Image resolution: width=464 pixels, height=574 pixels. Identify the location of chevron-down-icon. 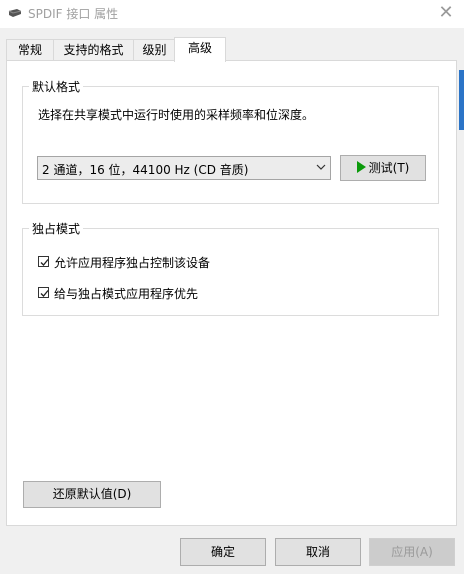
(321, 167).